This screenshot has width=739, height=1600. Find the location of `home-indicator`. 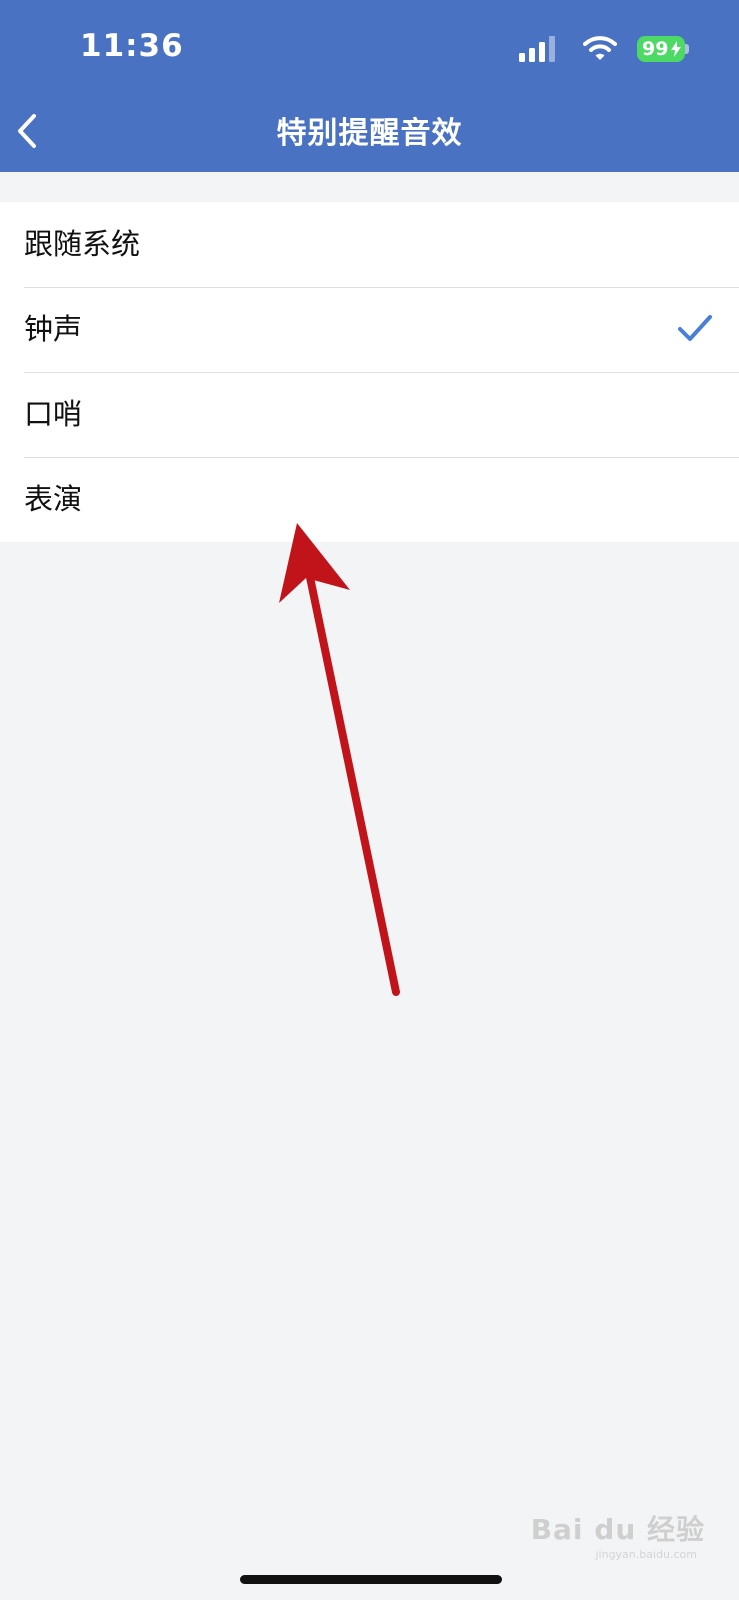

home-indicator is located at coordinates (371, 1579).